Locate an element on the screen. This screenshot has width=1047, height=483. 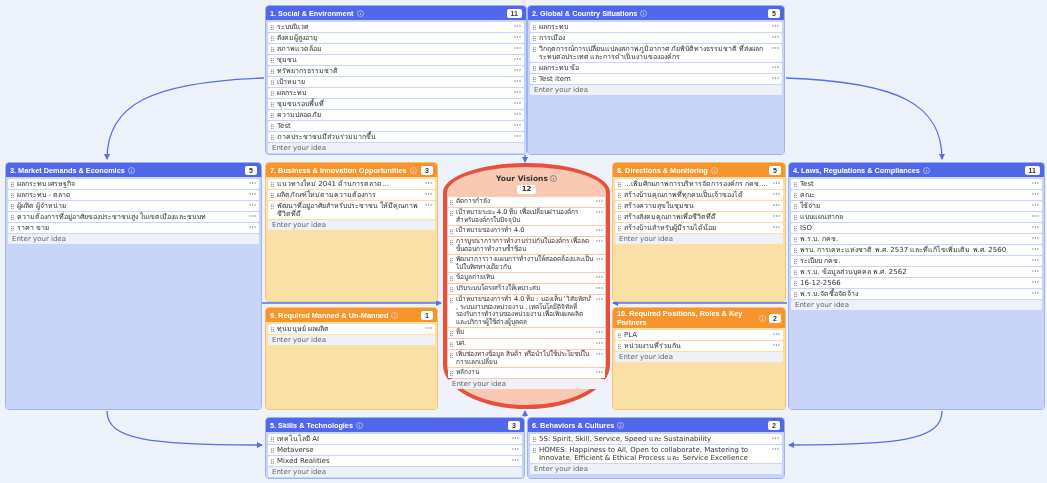
info-icon is located at coordinates (553, 178).